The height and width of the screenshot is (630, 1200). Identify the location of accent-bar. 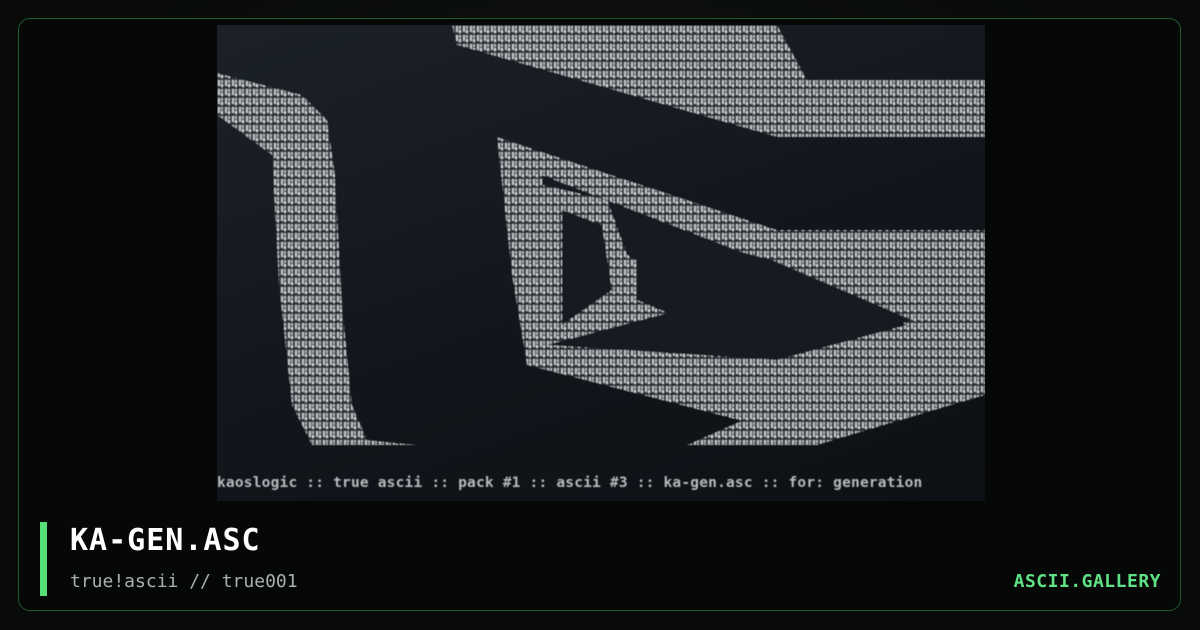
(43, 559).